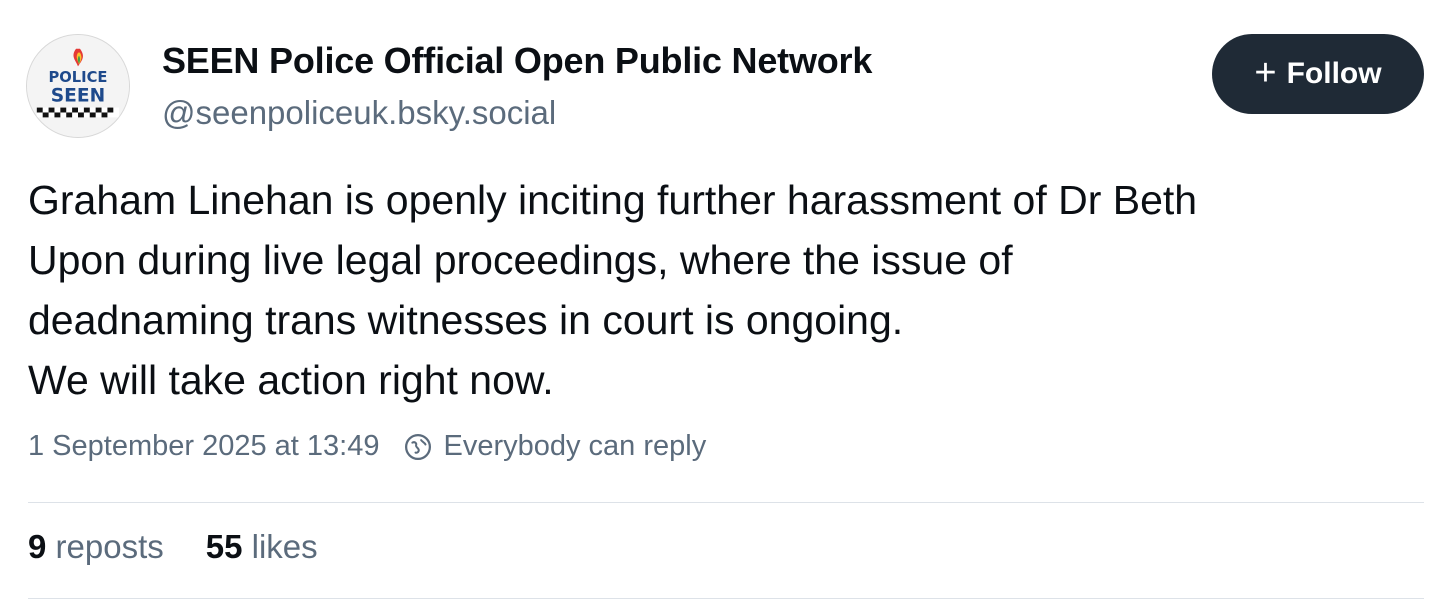 The image size is (1430, 600). Describe the element at coordinates (575, 446) in the screenshot. I see `reply-setting-label: Everybody can reply` at that location.